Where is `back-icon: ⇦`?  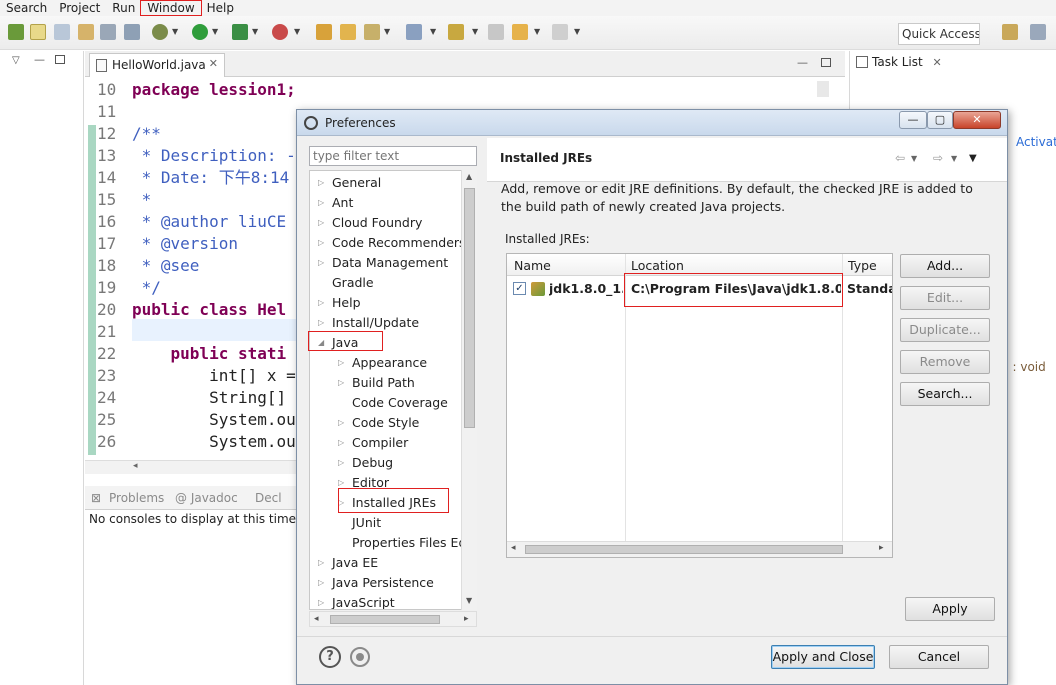
back-icon: ⇦ is located at coordinates (900, 158).